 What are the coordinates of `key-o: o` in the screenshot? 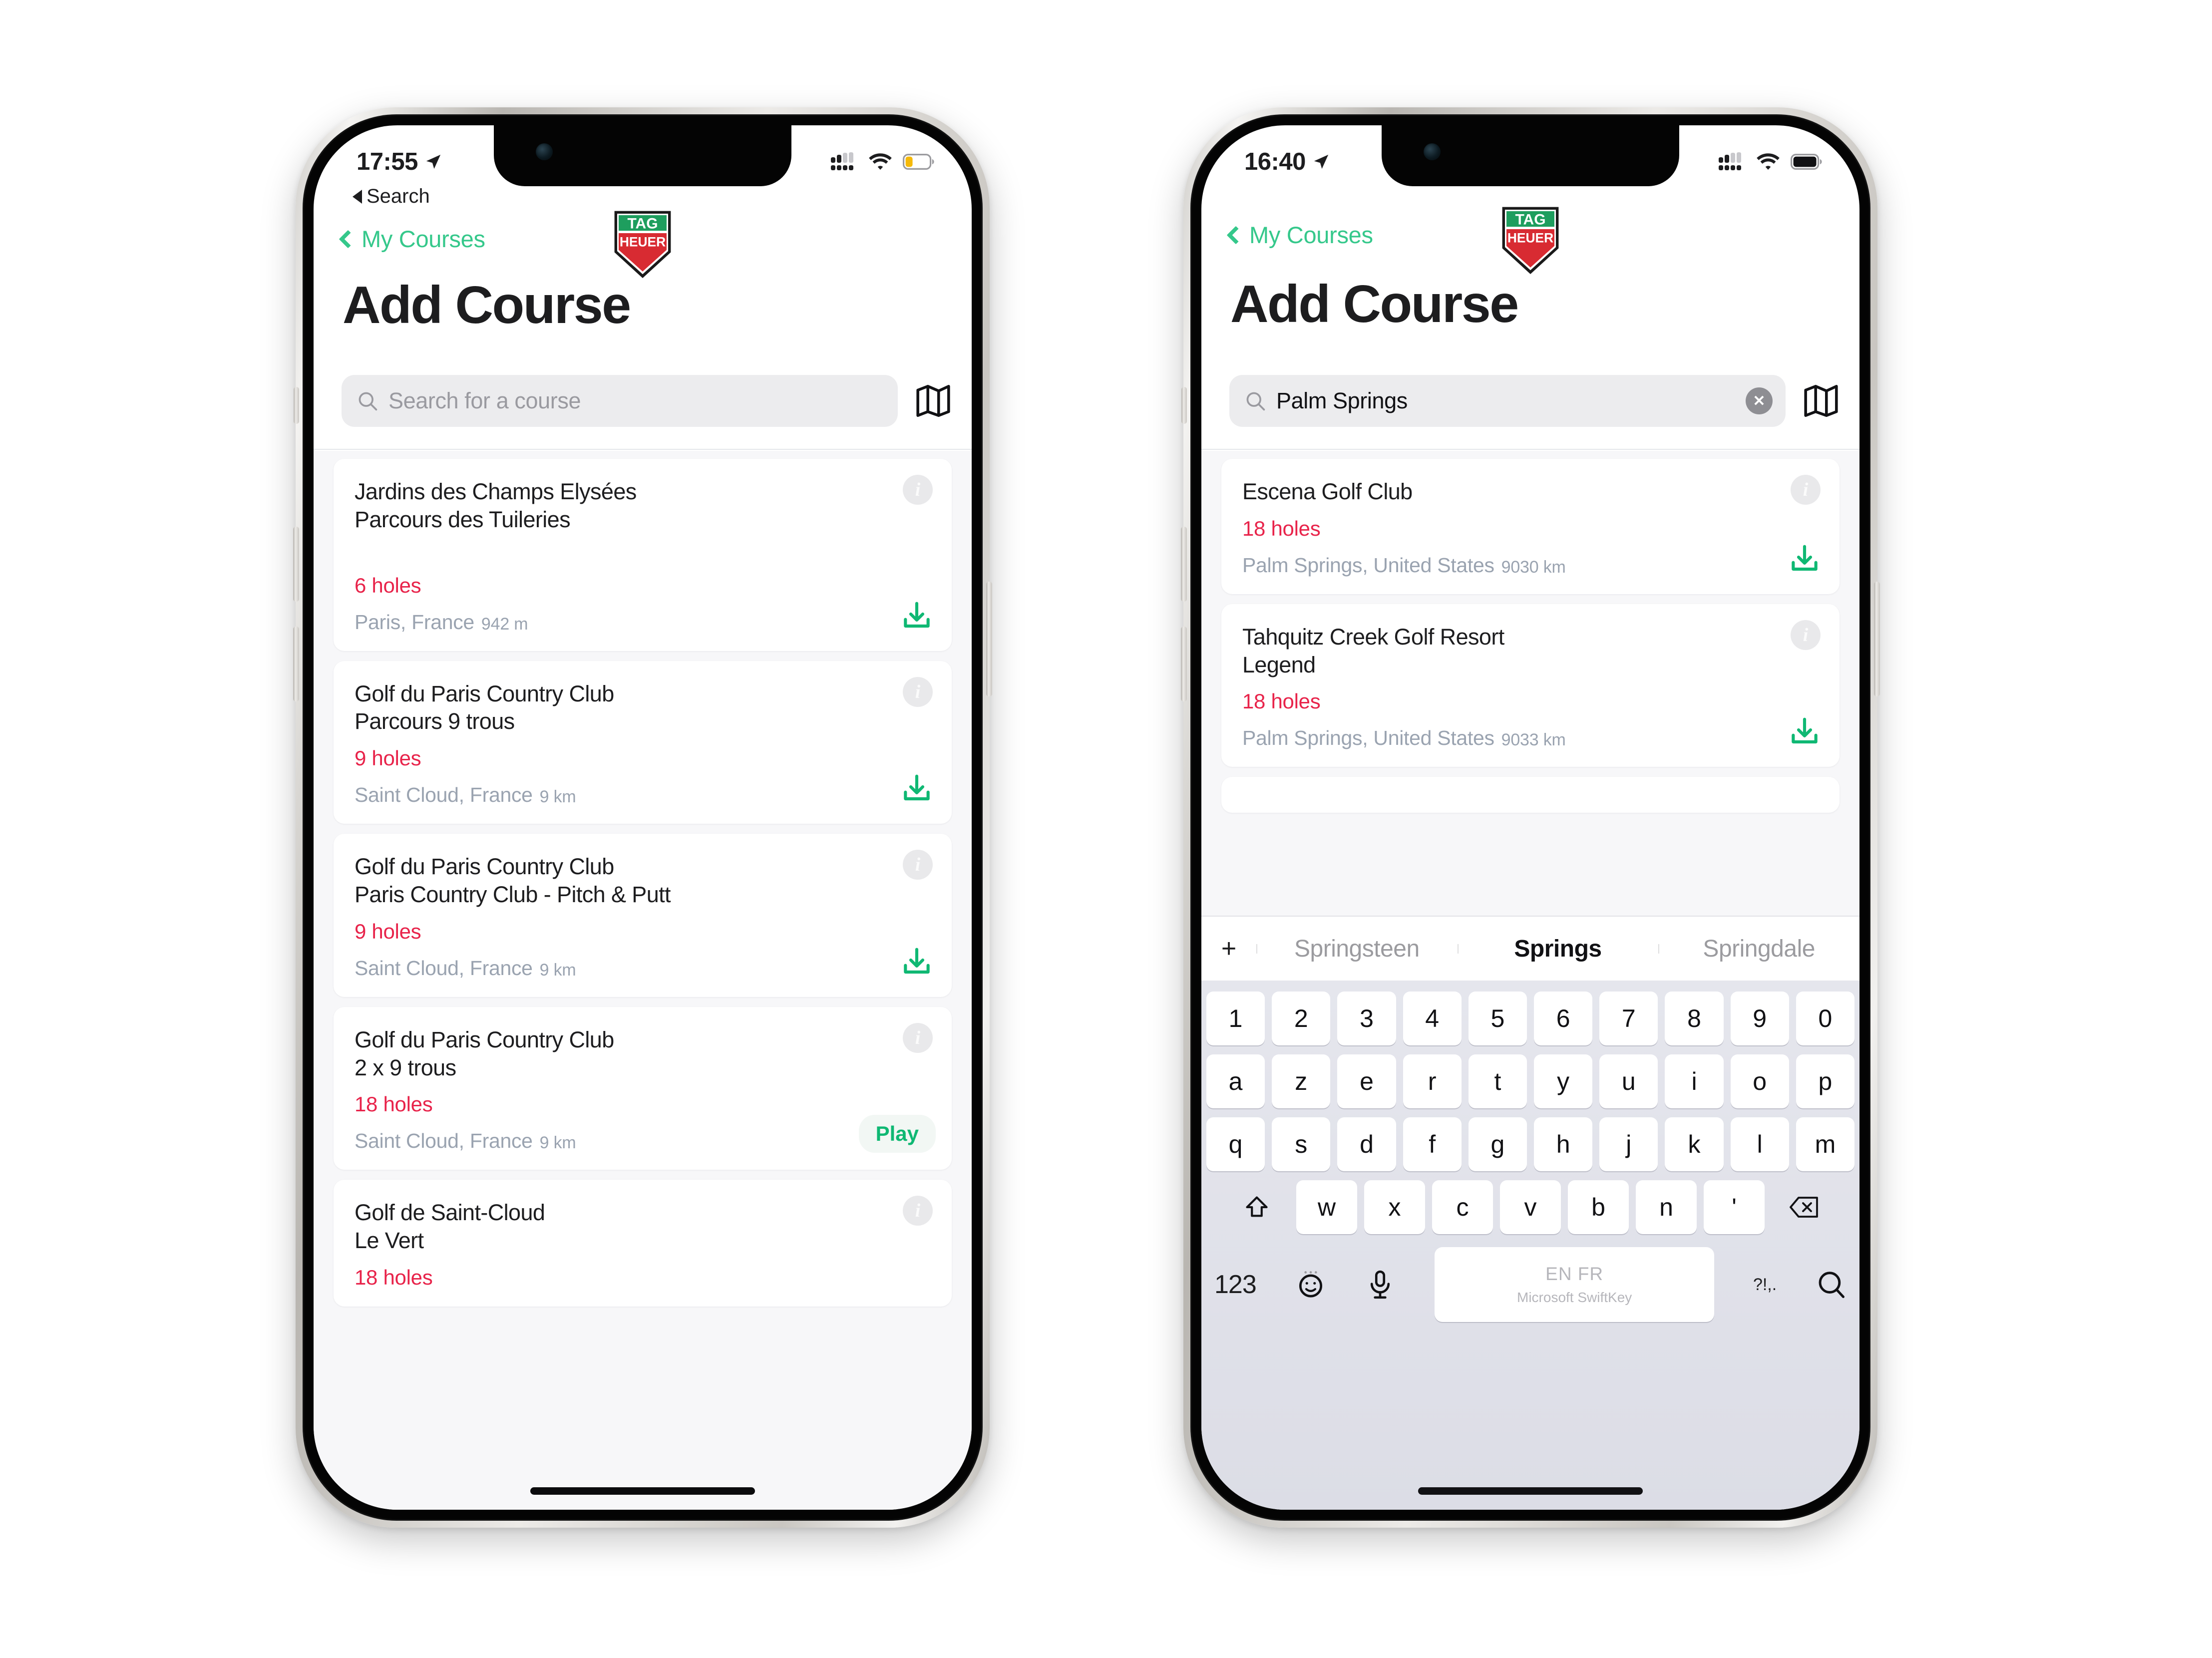 It's located at (1759, 1081).